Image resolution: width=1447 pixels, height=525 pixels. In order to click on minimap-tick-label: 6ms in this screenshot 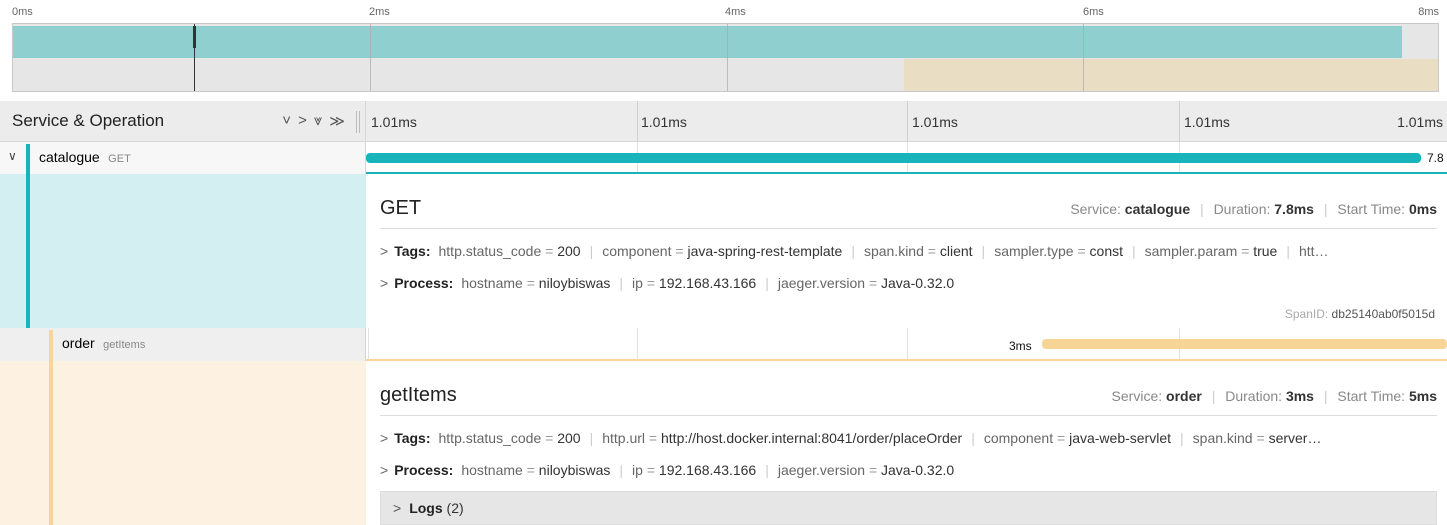, I will do `click(1093, 12)`.